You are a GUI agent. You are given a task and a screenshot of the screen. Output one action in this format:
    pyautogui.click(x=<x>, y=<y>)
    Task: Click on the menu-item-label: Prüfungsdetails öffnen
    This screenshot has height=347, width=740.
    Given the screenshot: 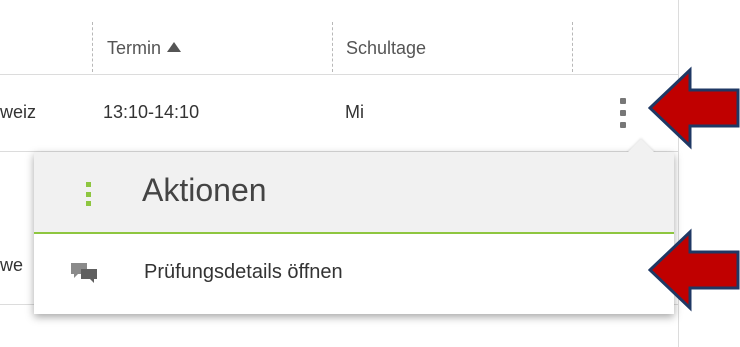 What is the action you would take?
    pyautogui.click(x=243, y=272)
    